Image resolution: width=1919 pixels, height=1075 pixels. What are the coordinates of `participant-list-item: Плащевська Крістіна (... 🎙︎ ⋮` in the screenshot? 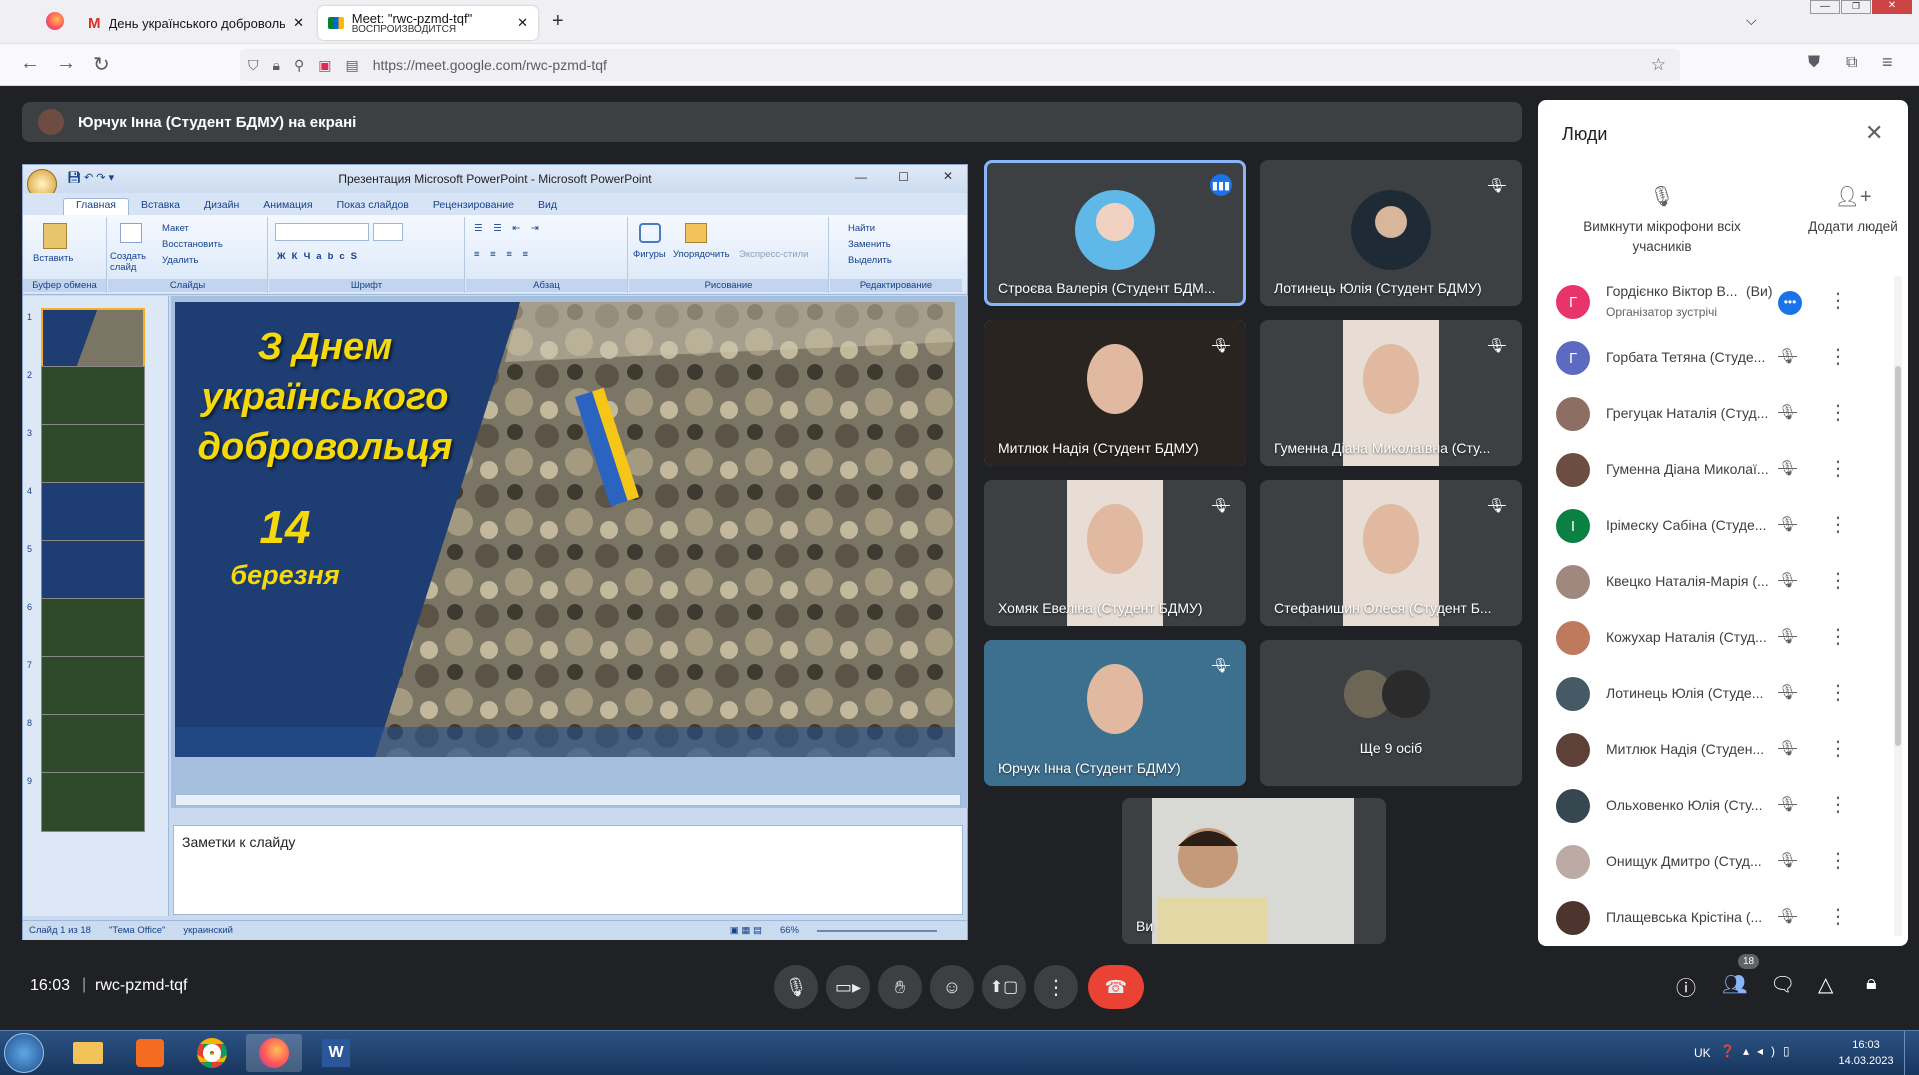 It's located at (1715, 918).